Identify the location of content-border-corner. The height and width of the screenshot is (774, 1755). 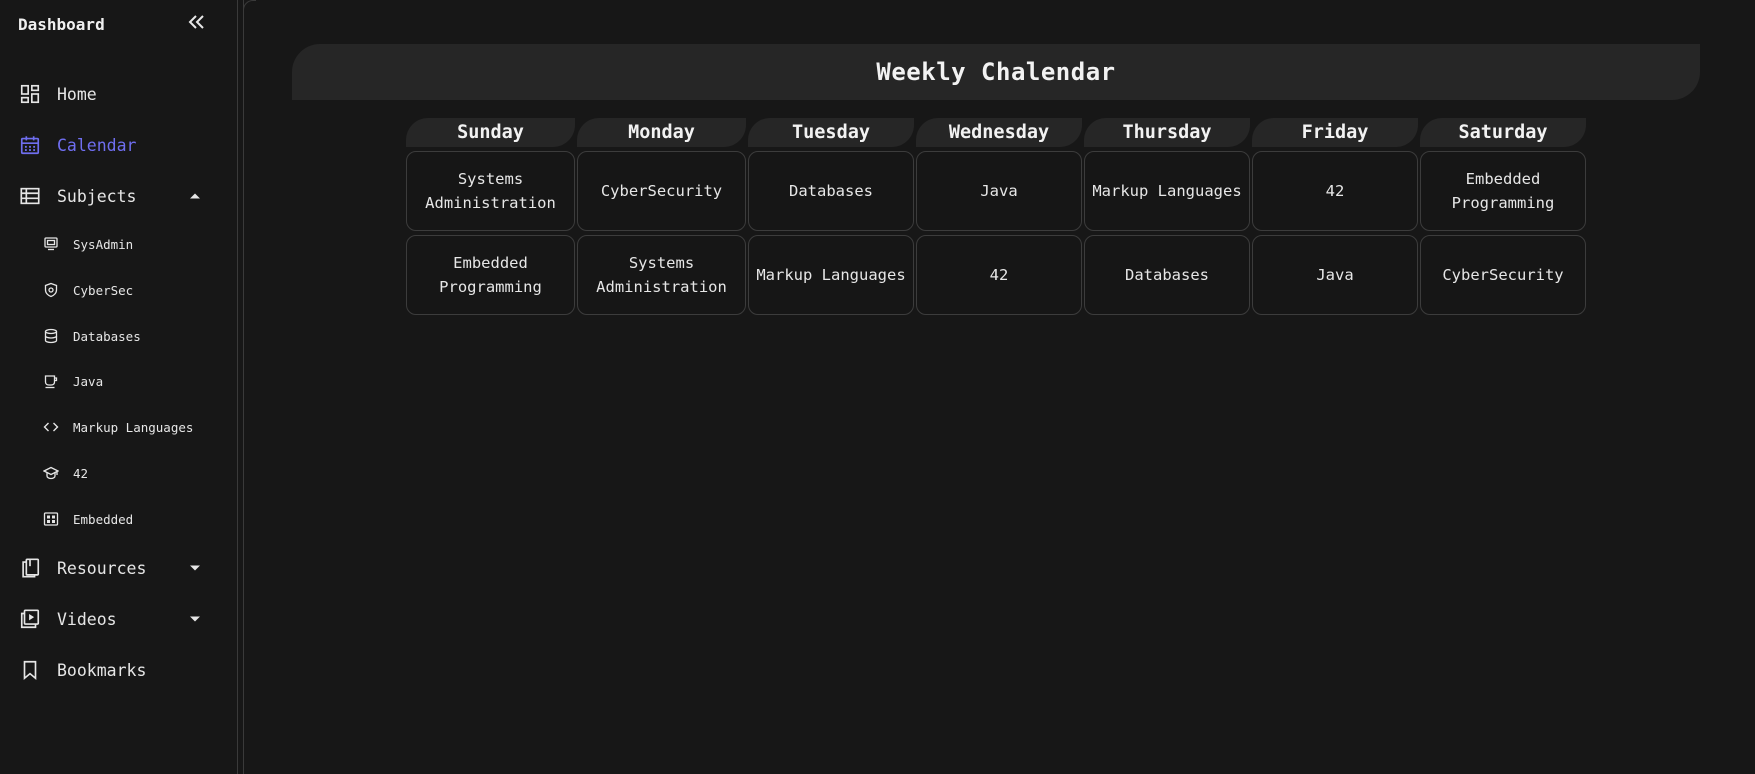
(249, 5).